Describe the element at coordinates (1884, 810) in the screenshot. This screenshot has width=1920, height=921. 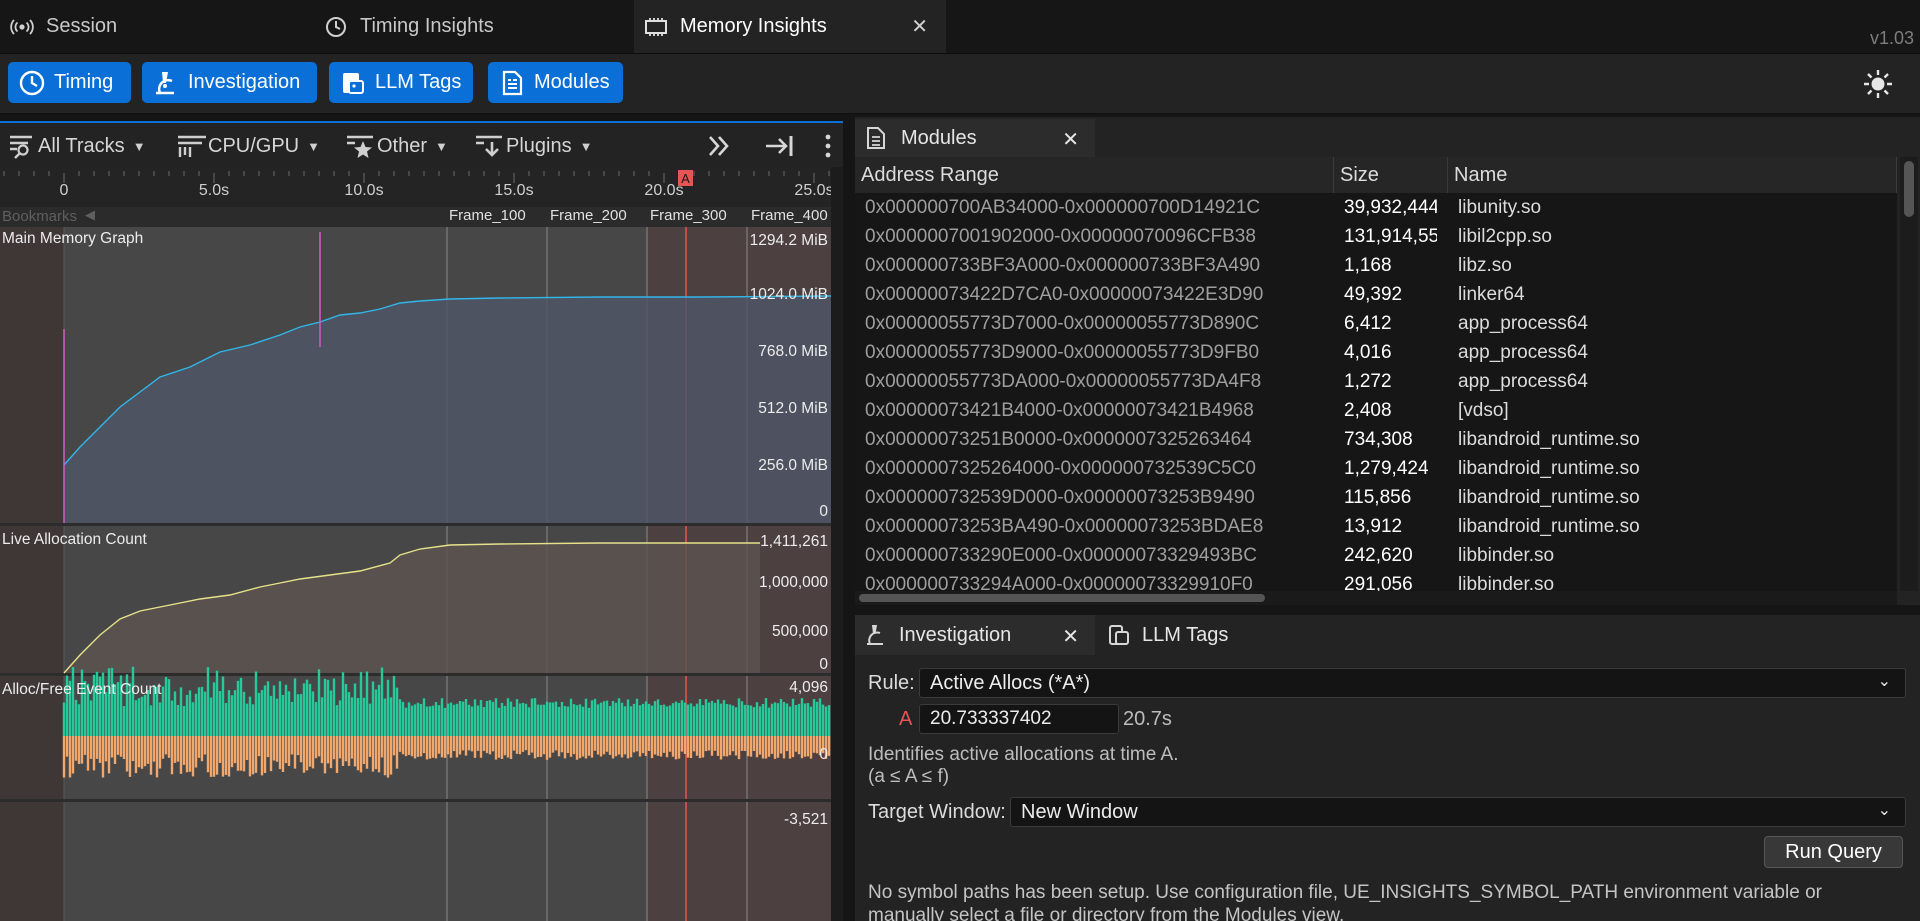
I see `chevron-down-icon: ⌄` at that location.